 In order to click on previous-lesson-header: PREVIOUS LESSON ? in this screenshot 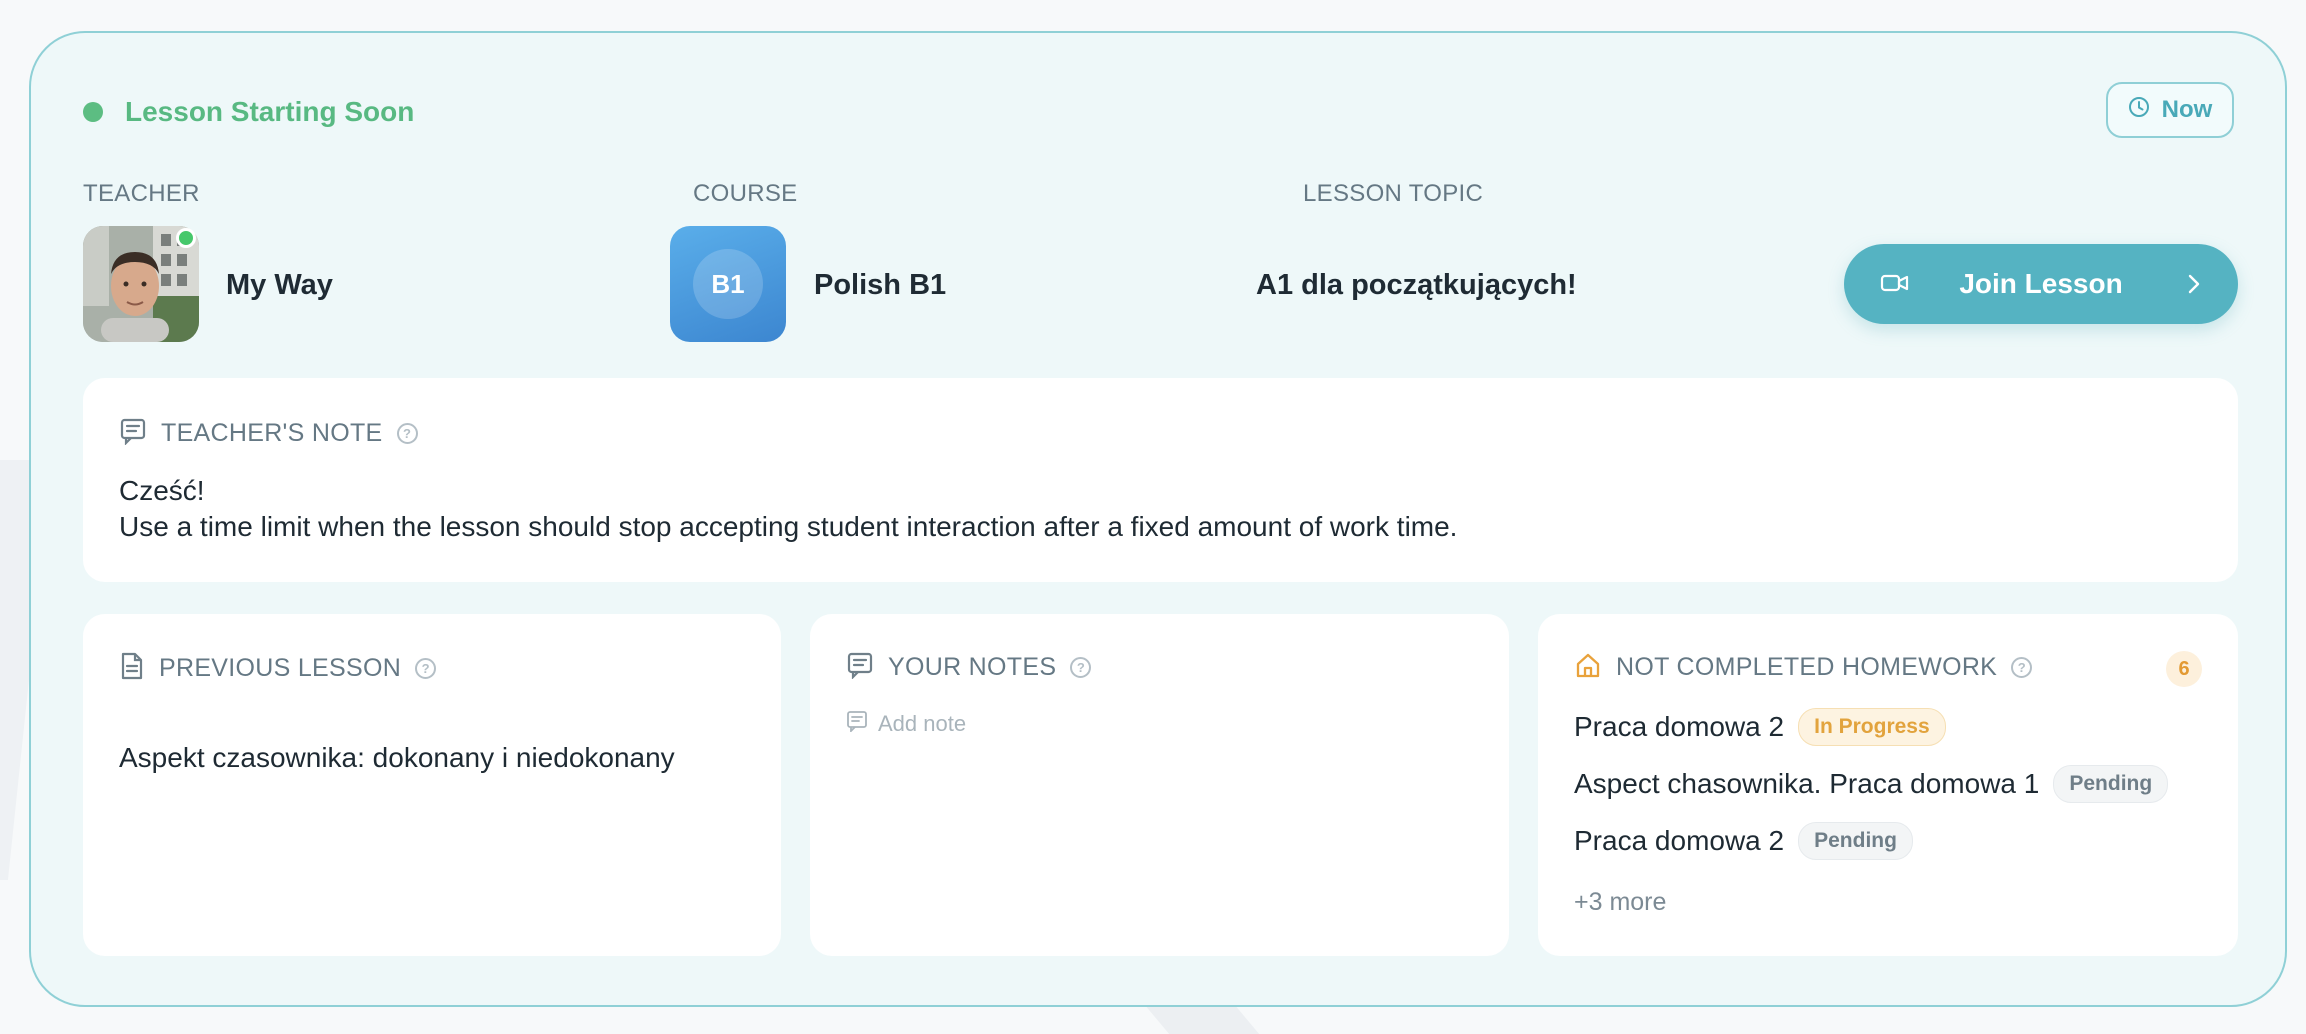, I will do `click(278, 668)`.